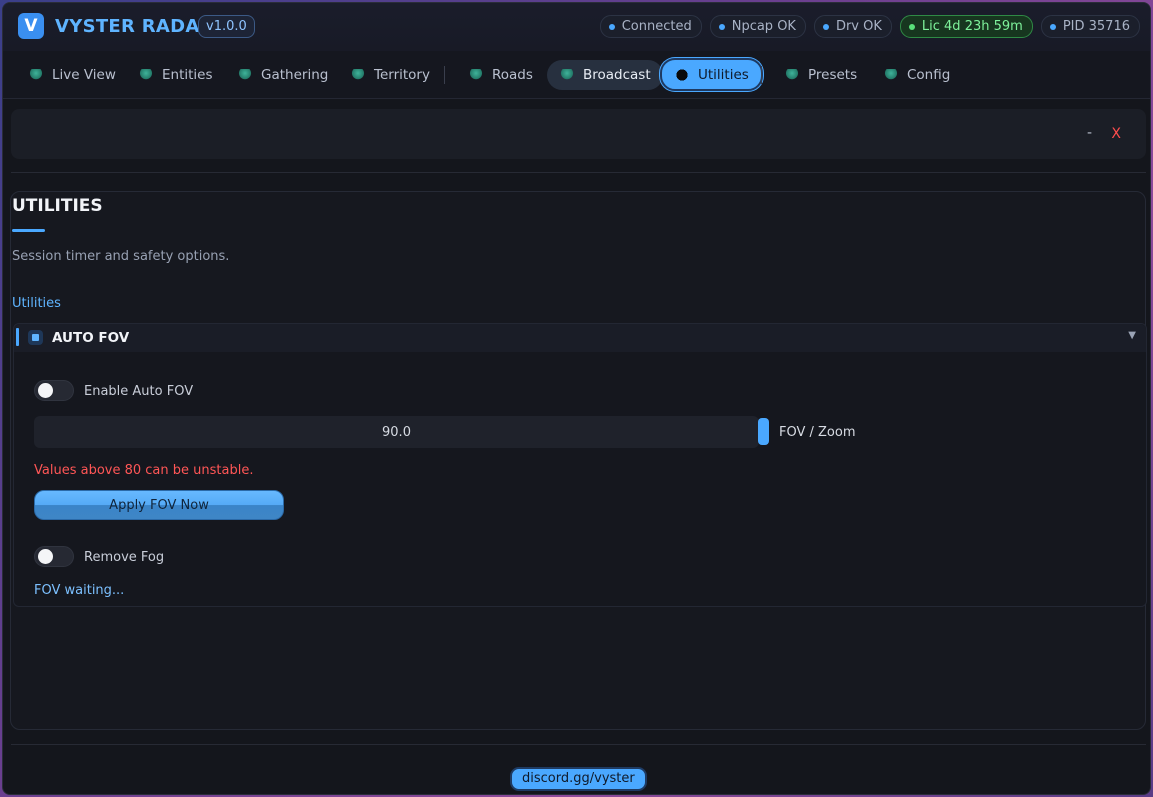 This screenshot has width=1153, height=797. I want to click on status-license: Lic 4d 23h 59m, so click(966, 26).